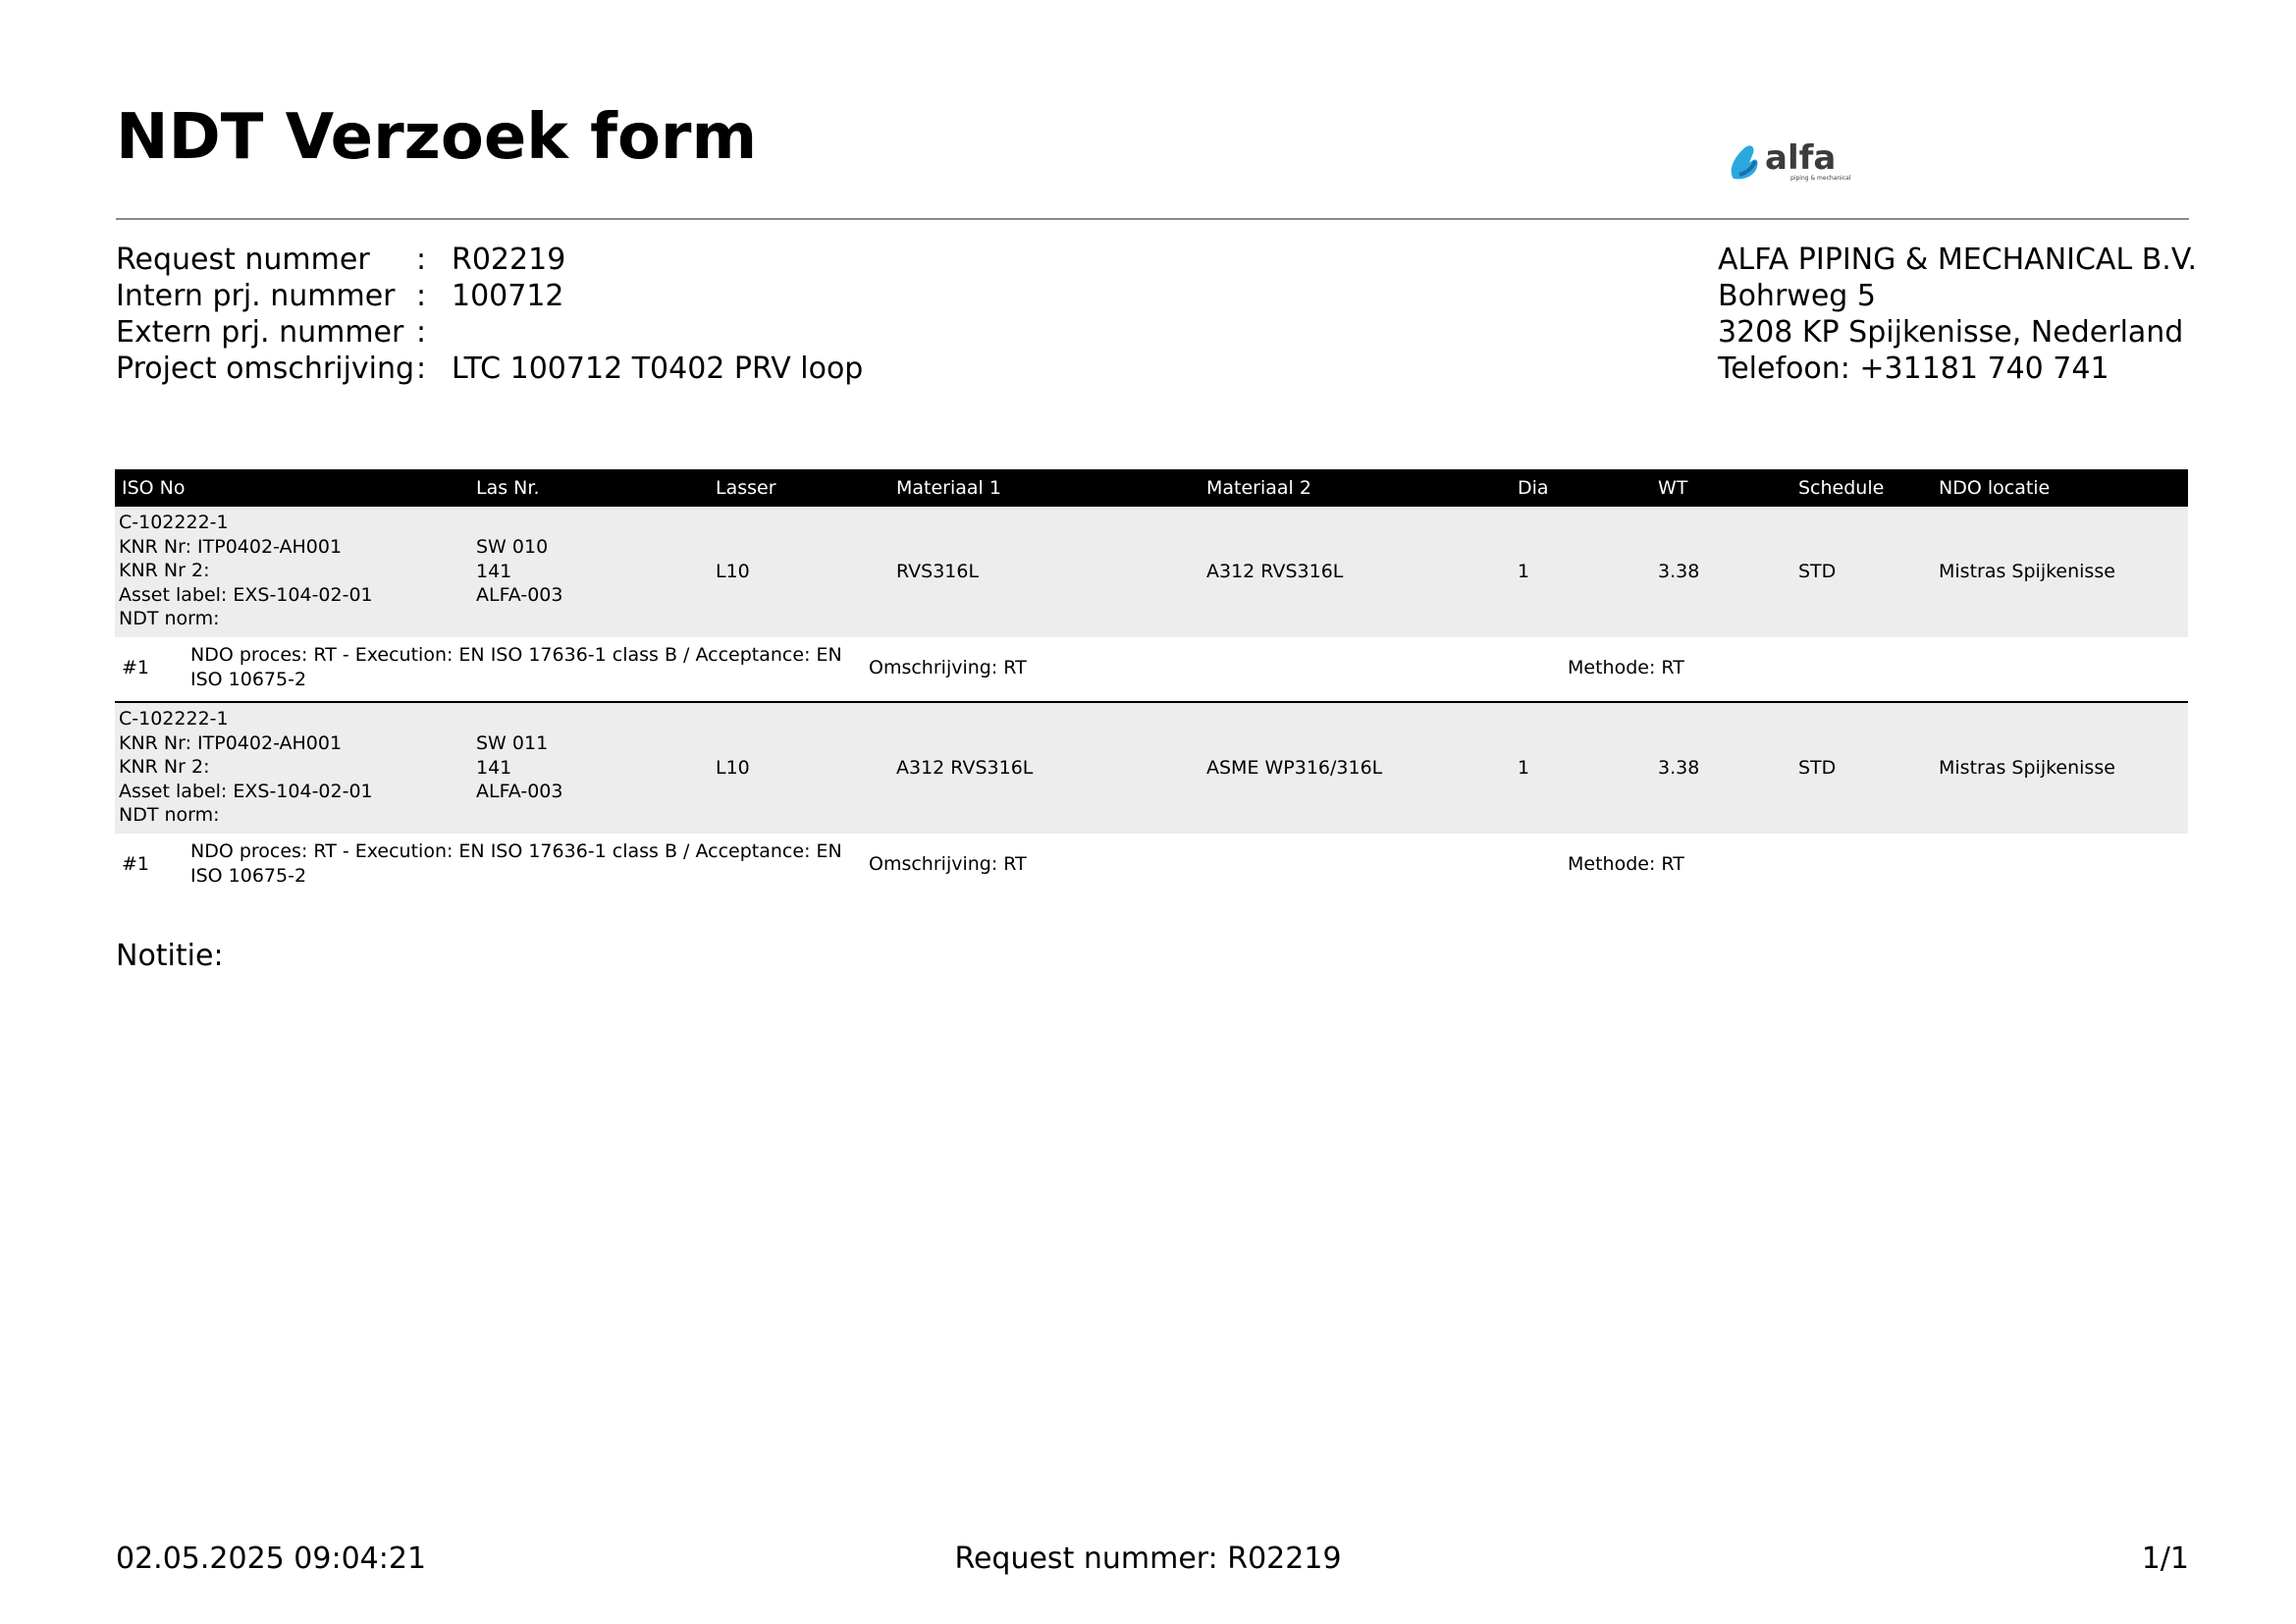 This screenshot has height=1624, width=2296. Describe the element at coordinates (512, 547) in the screenshot. I see `las-nr: SW 010` at that location.